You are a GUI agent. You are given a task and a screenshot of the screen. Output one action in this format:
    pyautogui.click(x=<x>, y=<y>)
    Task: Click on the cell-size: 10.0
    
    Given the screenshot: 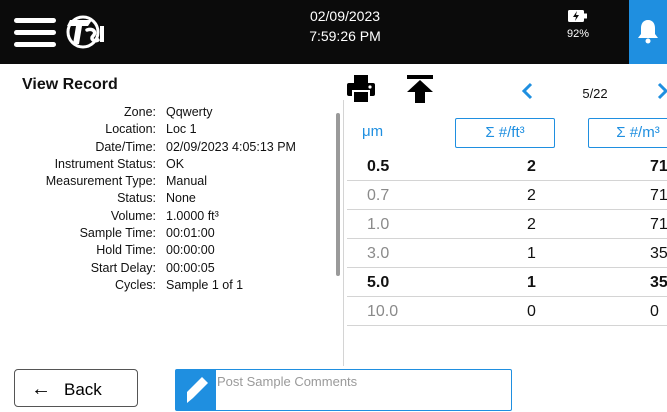 What is the action you would take?
    pyautogui.click(x=383, y=311)
    